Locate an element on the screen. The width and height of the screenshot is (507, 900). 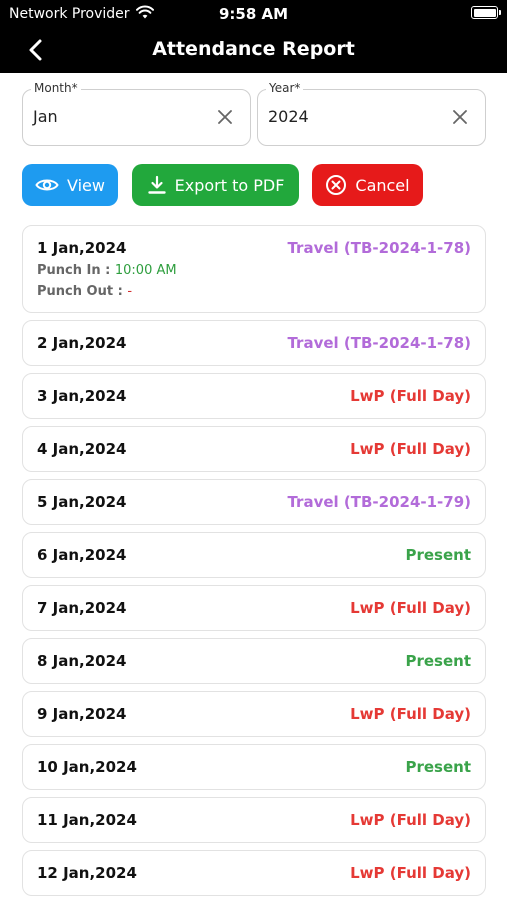
punch-in-value: 10:00 AM is located at coordinates (145, 270).